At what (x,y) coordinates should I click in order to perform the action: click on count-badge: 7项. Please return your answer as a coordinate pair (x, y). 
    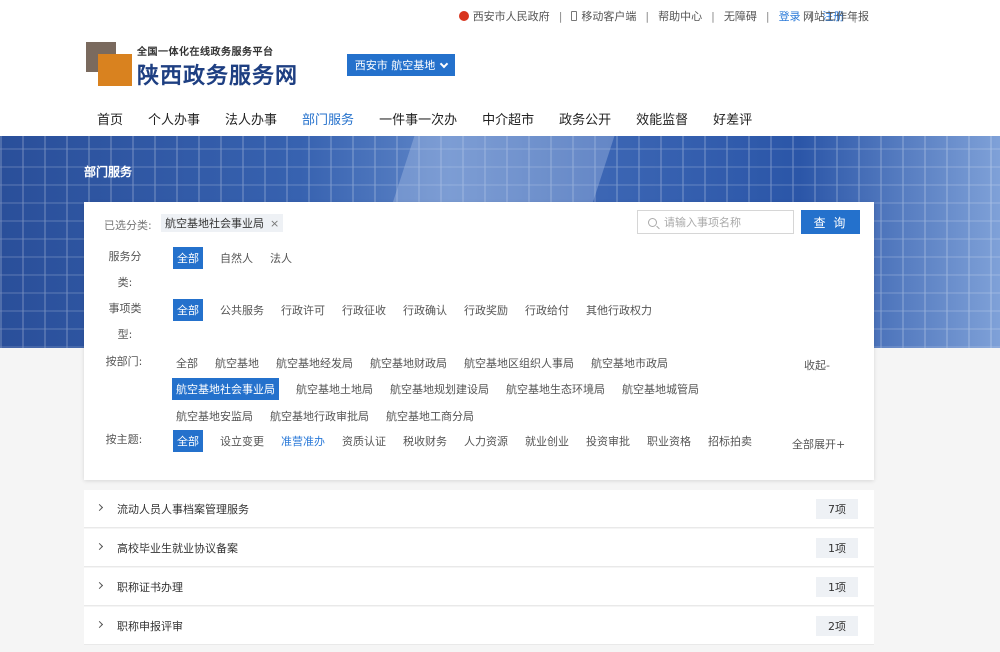
    Looking at the image, I should click on (837, 508).